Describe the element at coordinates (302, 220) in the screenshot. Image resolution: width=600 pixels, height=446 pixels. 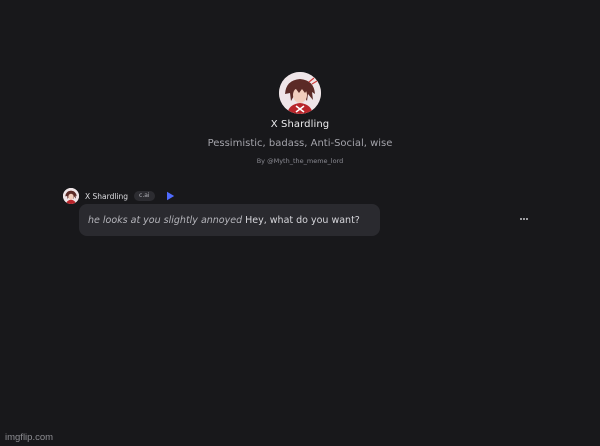
I see `message-text: Hey, what do you want?` at that location.